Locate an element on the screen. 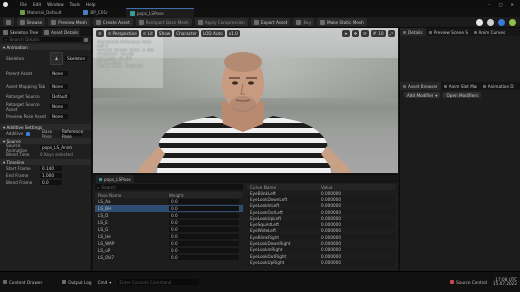  save-icon is located at coordinates (8, 22).